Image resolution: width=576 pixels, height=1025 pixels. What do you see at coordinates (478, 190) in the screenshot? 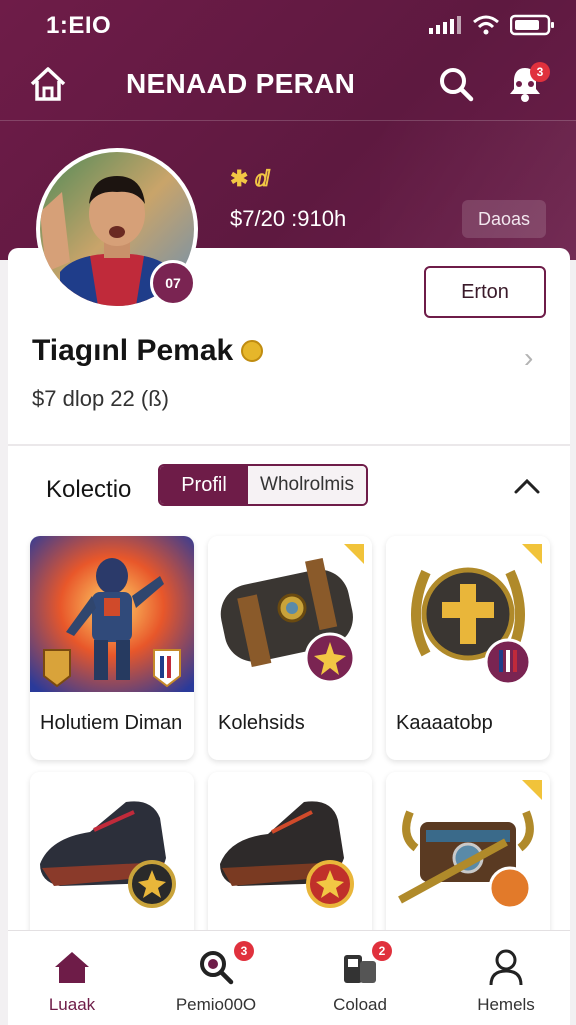
I see `header-sheen` at bounding box center [478, 190].